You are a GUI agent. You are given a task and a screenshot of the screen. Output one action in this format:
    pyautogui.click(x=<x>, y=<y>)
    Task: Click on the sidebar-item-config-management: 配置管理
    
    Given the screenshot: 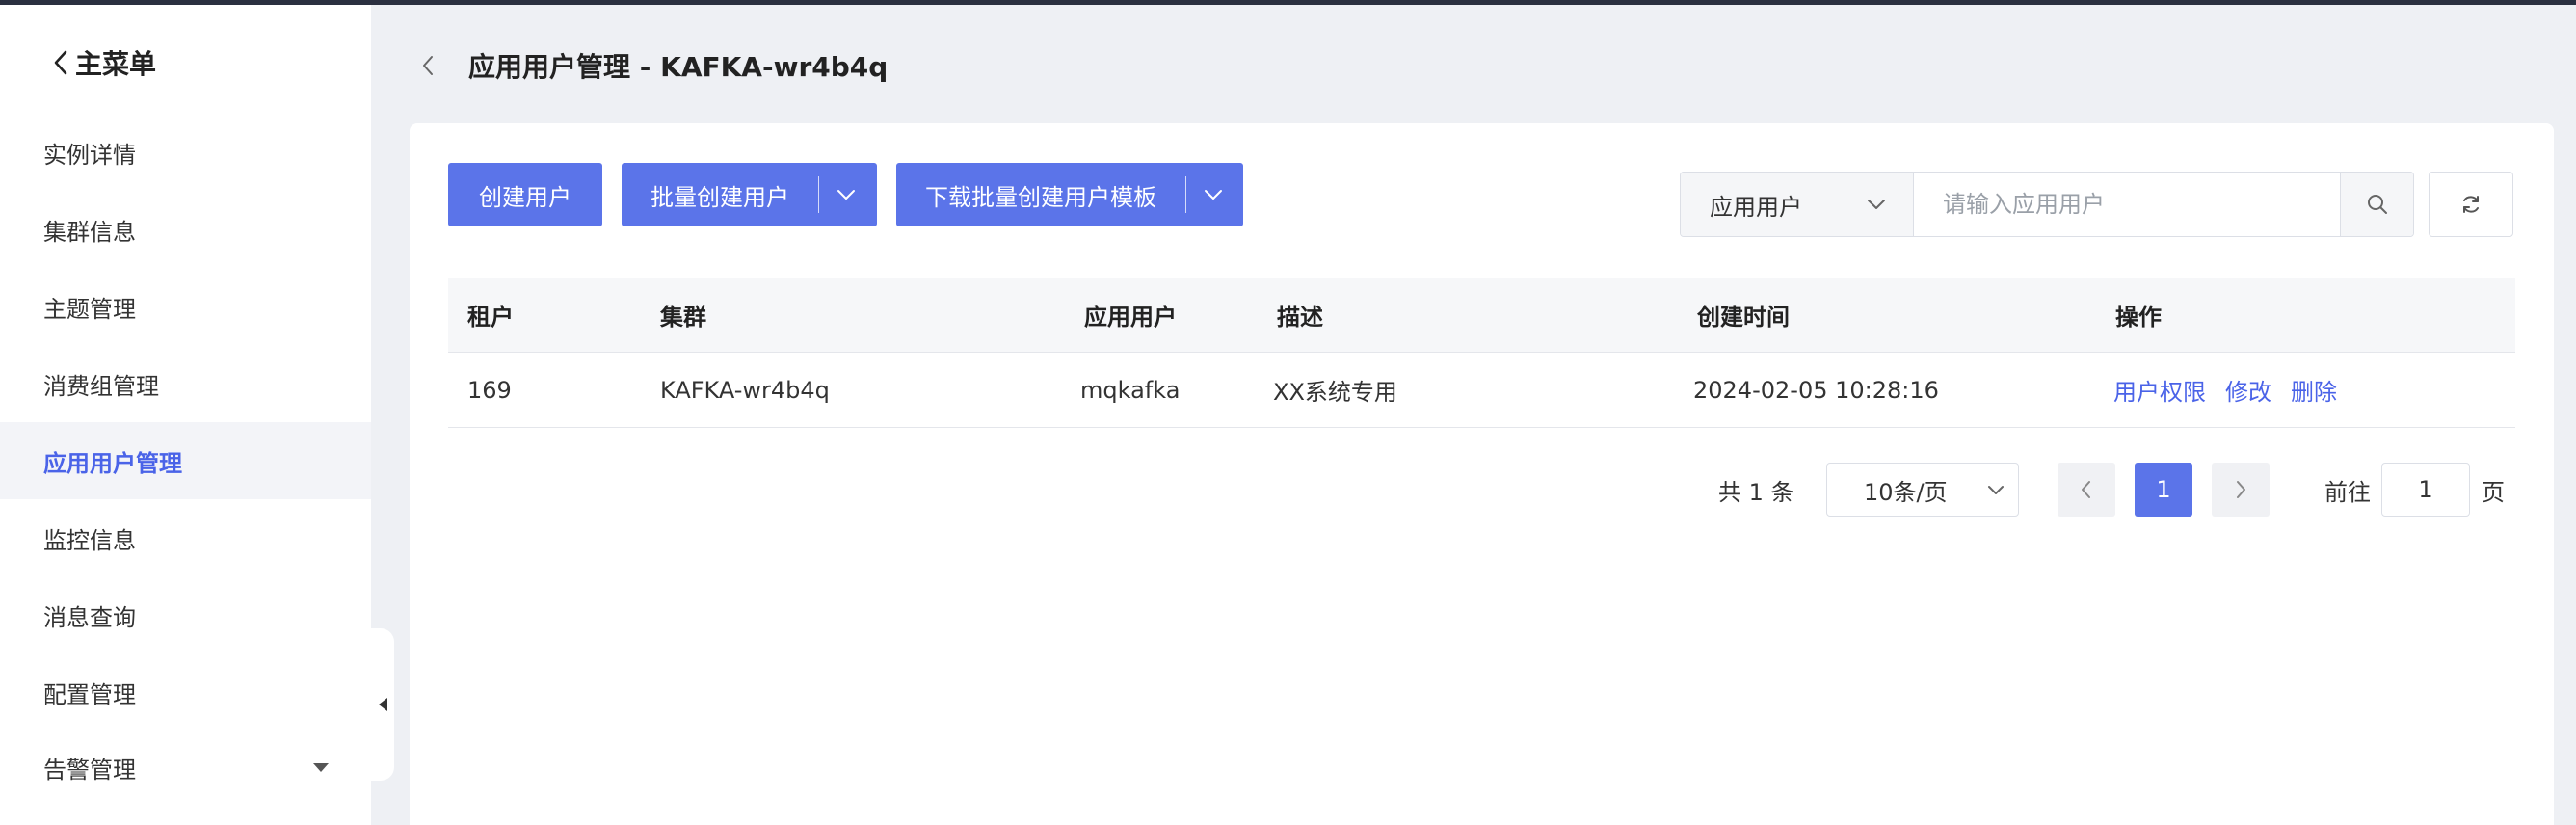 What is the action you would take?
    pyautogui.click(x=185, y=692)
    